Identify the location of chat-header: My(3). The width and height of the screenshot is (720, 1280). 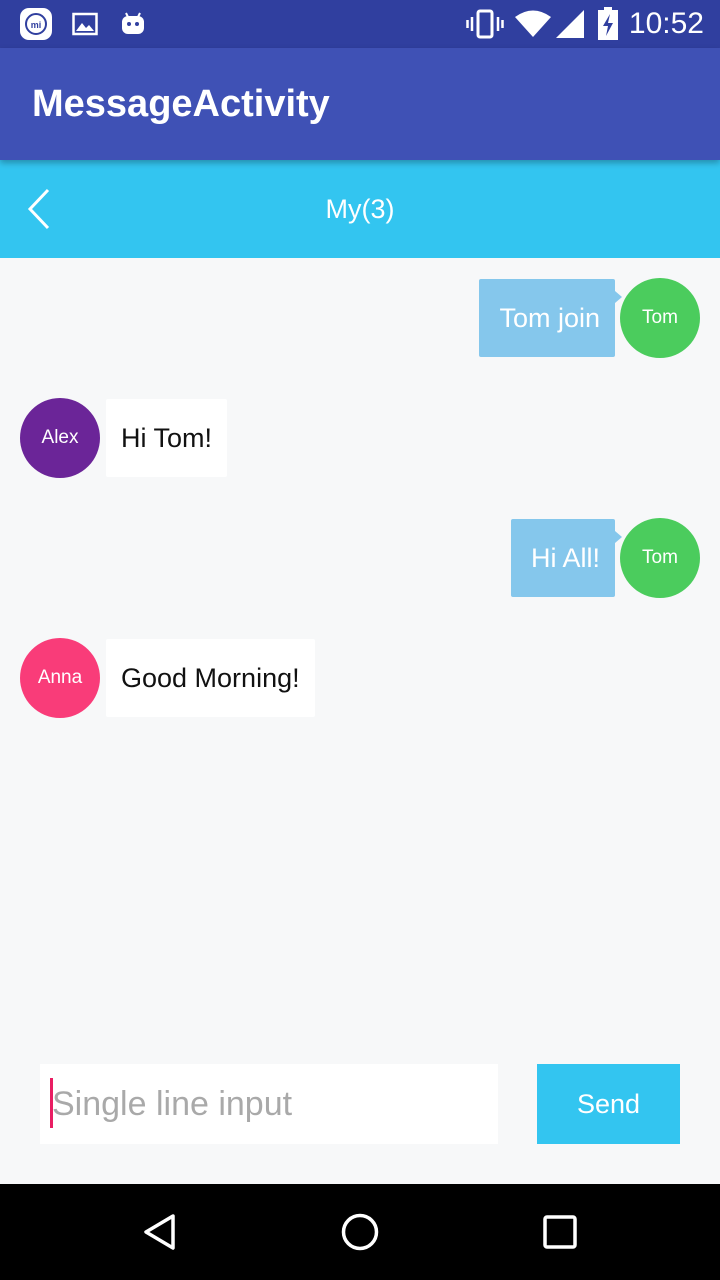
(360, 209).